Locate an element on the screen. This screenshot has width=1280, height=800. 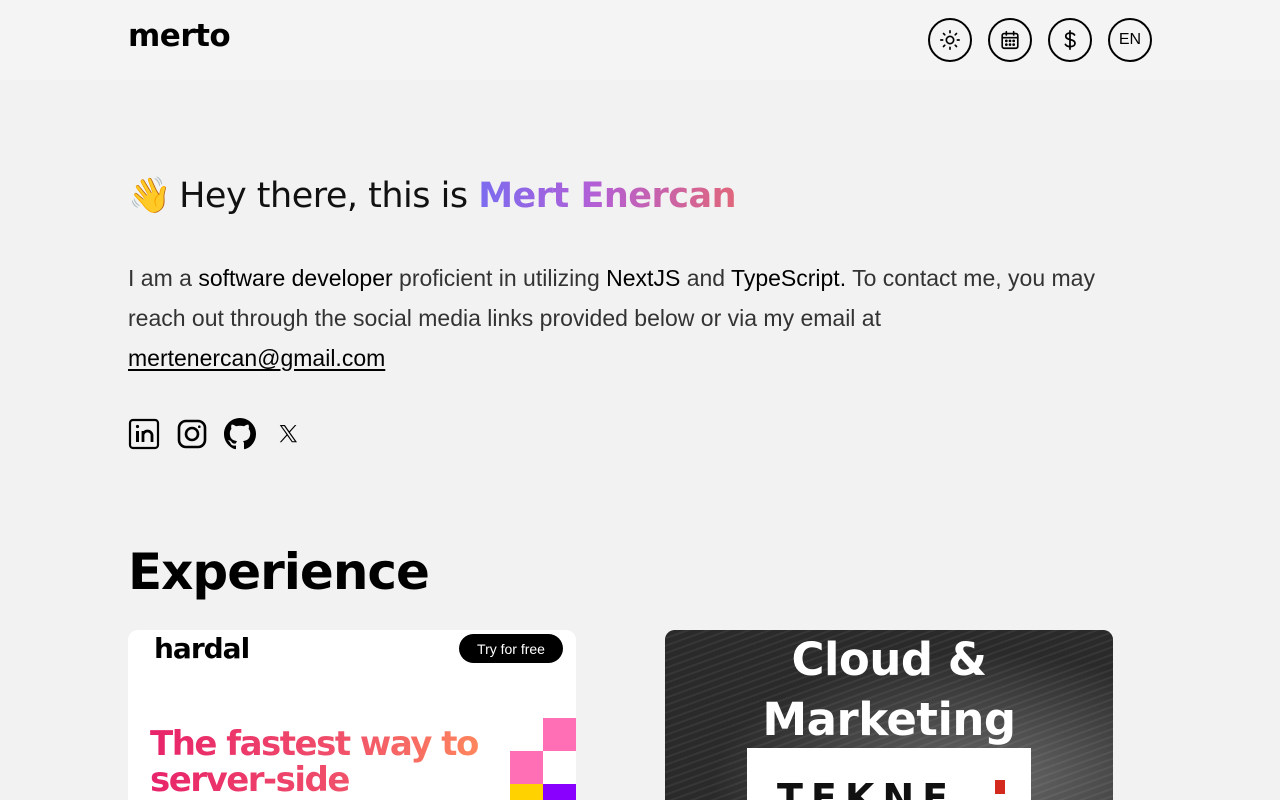
hardal-tagline: The fastest way to server-side is located at coordinates (320, 762).